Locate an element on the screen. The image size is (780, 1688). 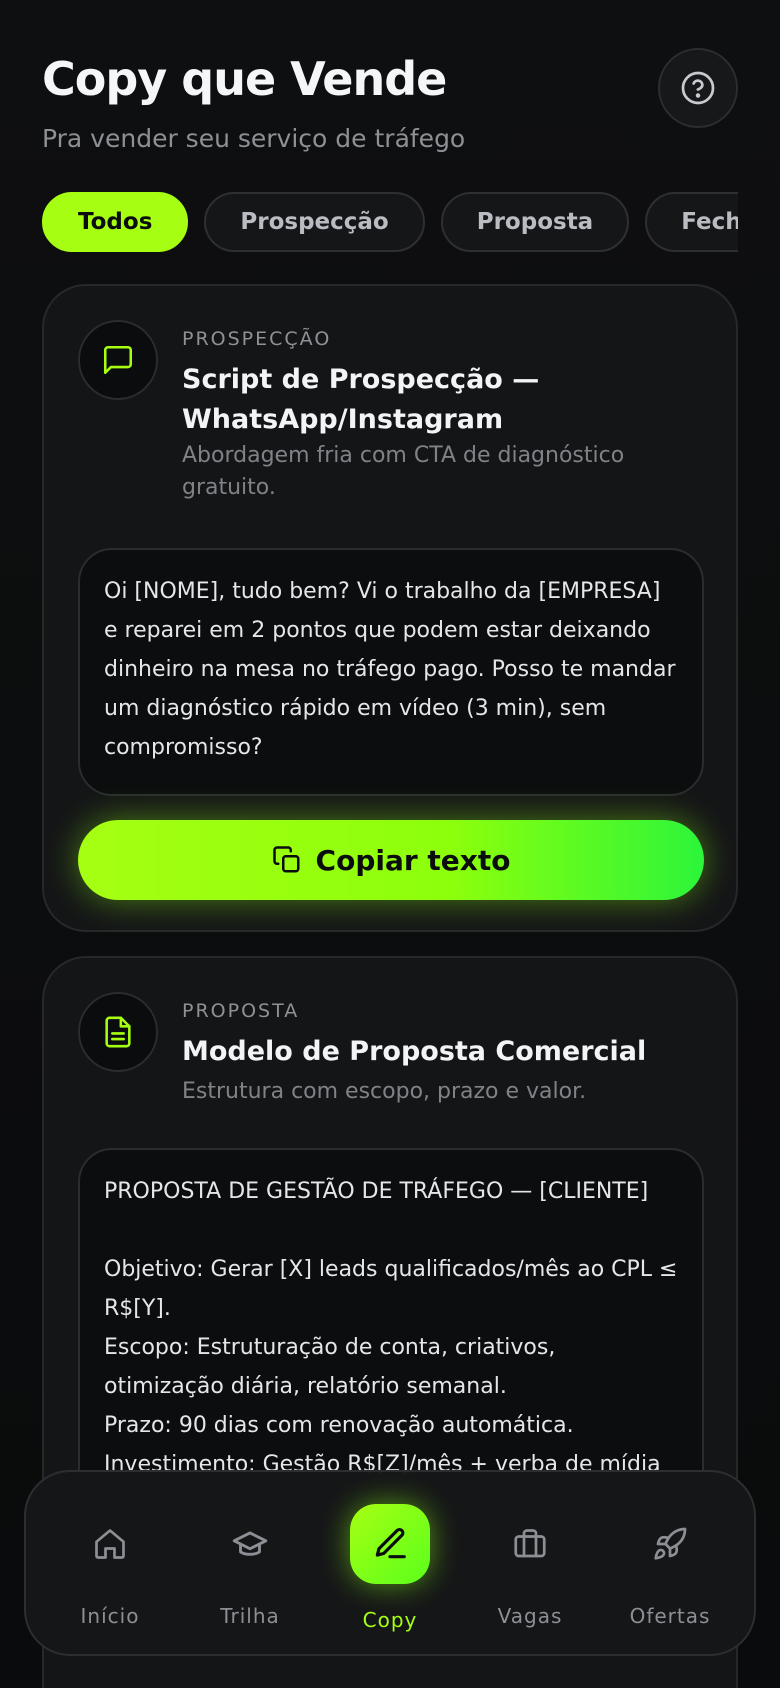
filter-chip-proposta: Proposta is located at coordinates (535, 222).